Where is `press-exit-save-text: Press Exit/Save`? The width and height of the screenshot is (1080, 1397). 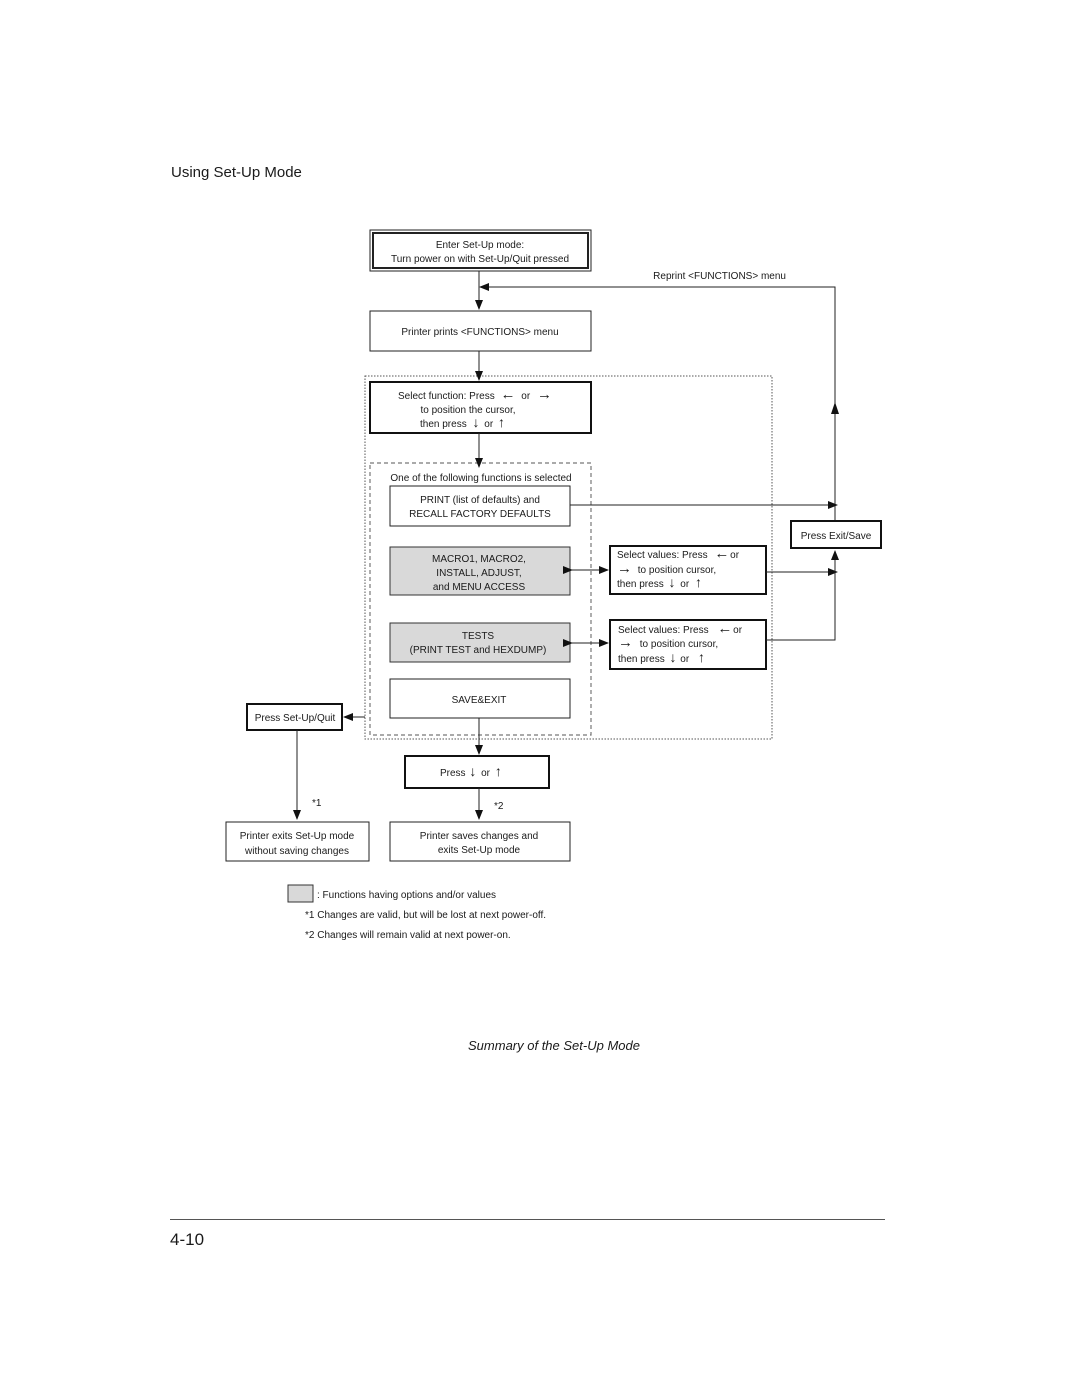 press-exit-save-text: Press Exit/Save is located at coordinates (836, 536).